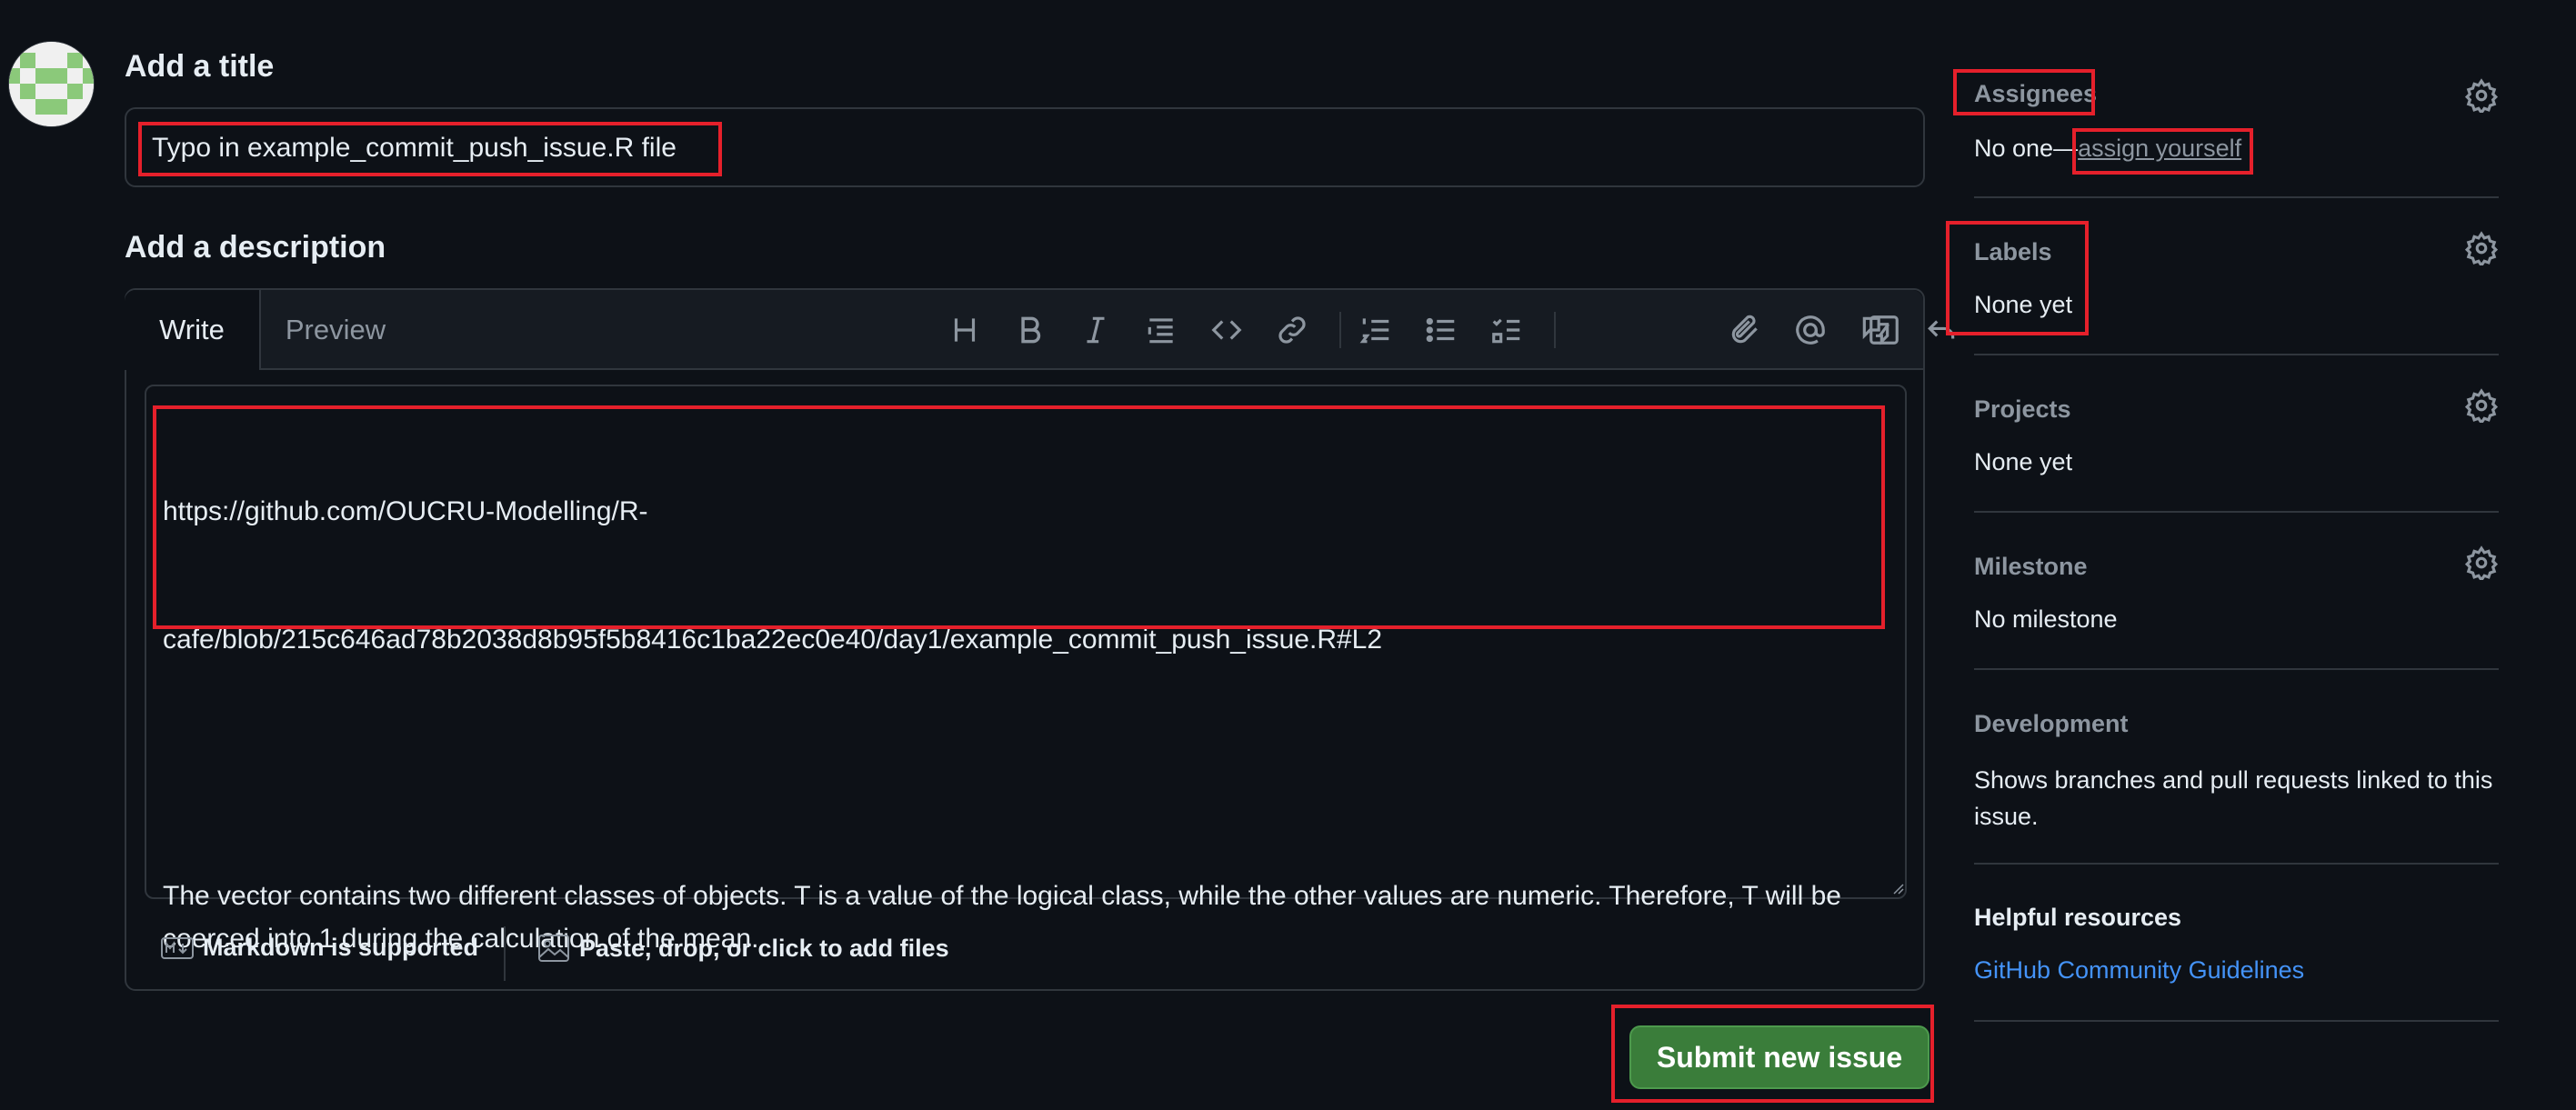  What do you see at coordinates (2023, 305) in the screenshot?
I see `labels-value: None yet` at bounding box center [2023, 305].